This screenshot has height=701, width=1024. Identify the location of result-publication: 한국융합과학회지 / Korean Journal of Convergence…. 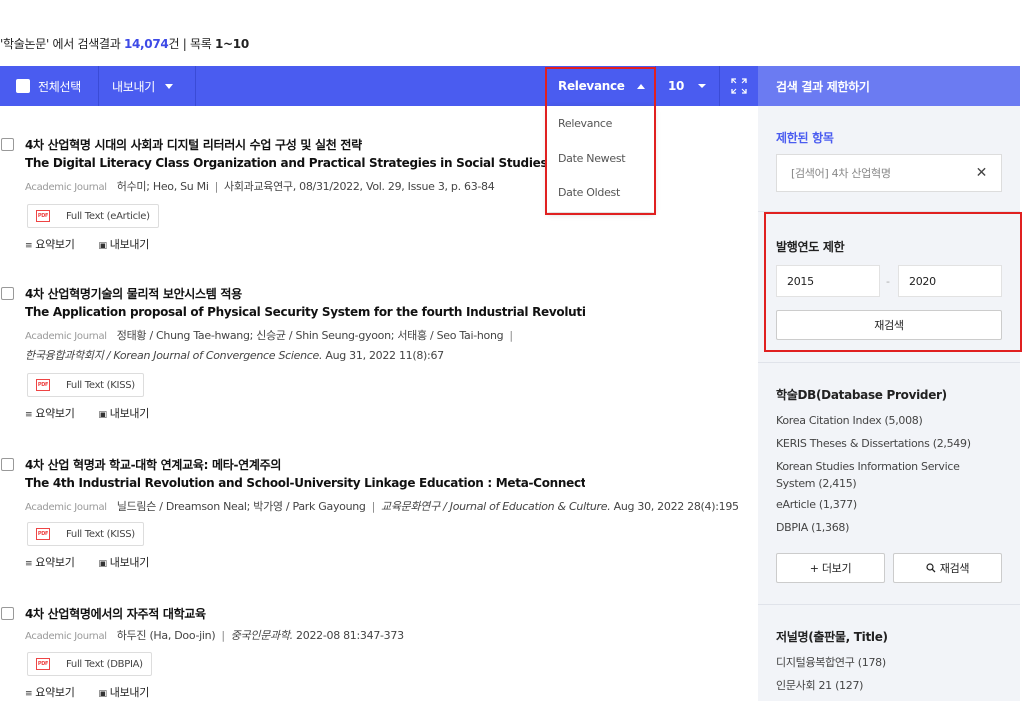
(234, 355).